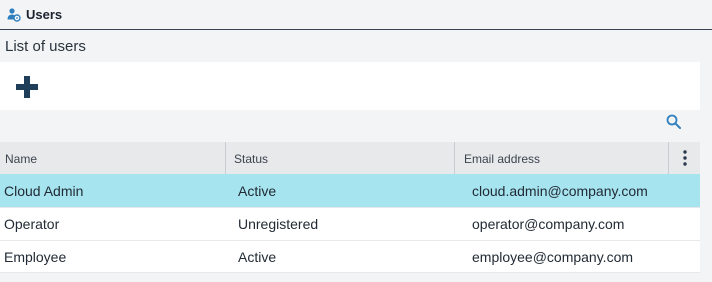 This screenshot has height=282, width=712. What do you see at coordinates (553, 257) in the screenshot?
I see `cell-email: employee@company.com` at bounding box center [553, 257].